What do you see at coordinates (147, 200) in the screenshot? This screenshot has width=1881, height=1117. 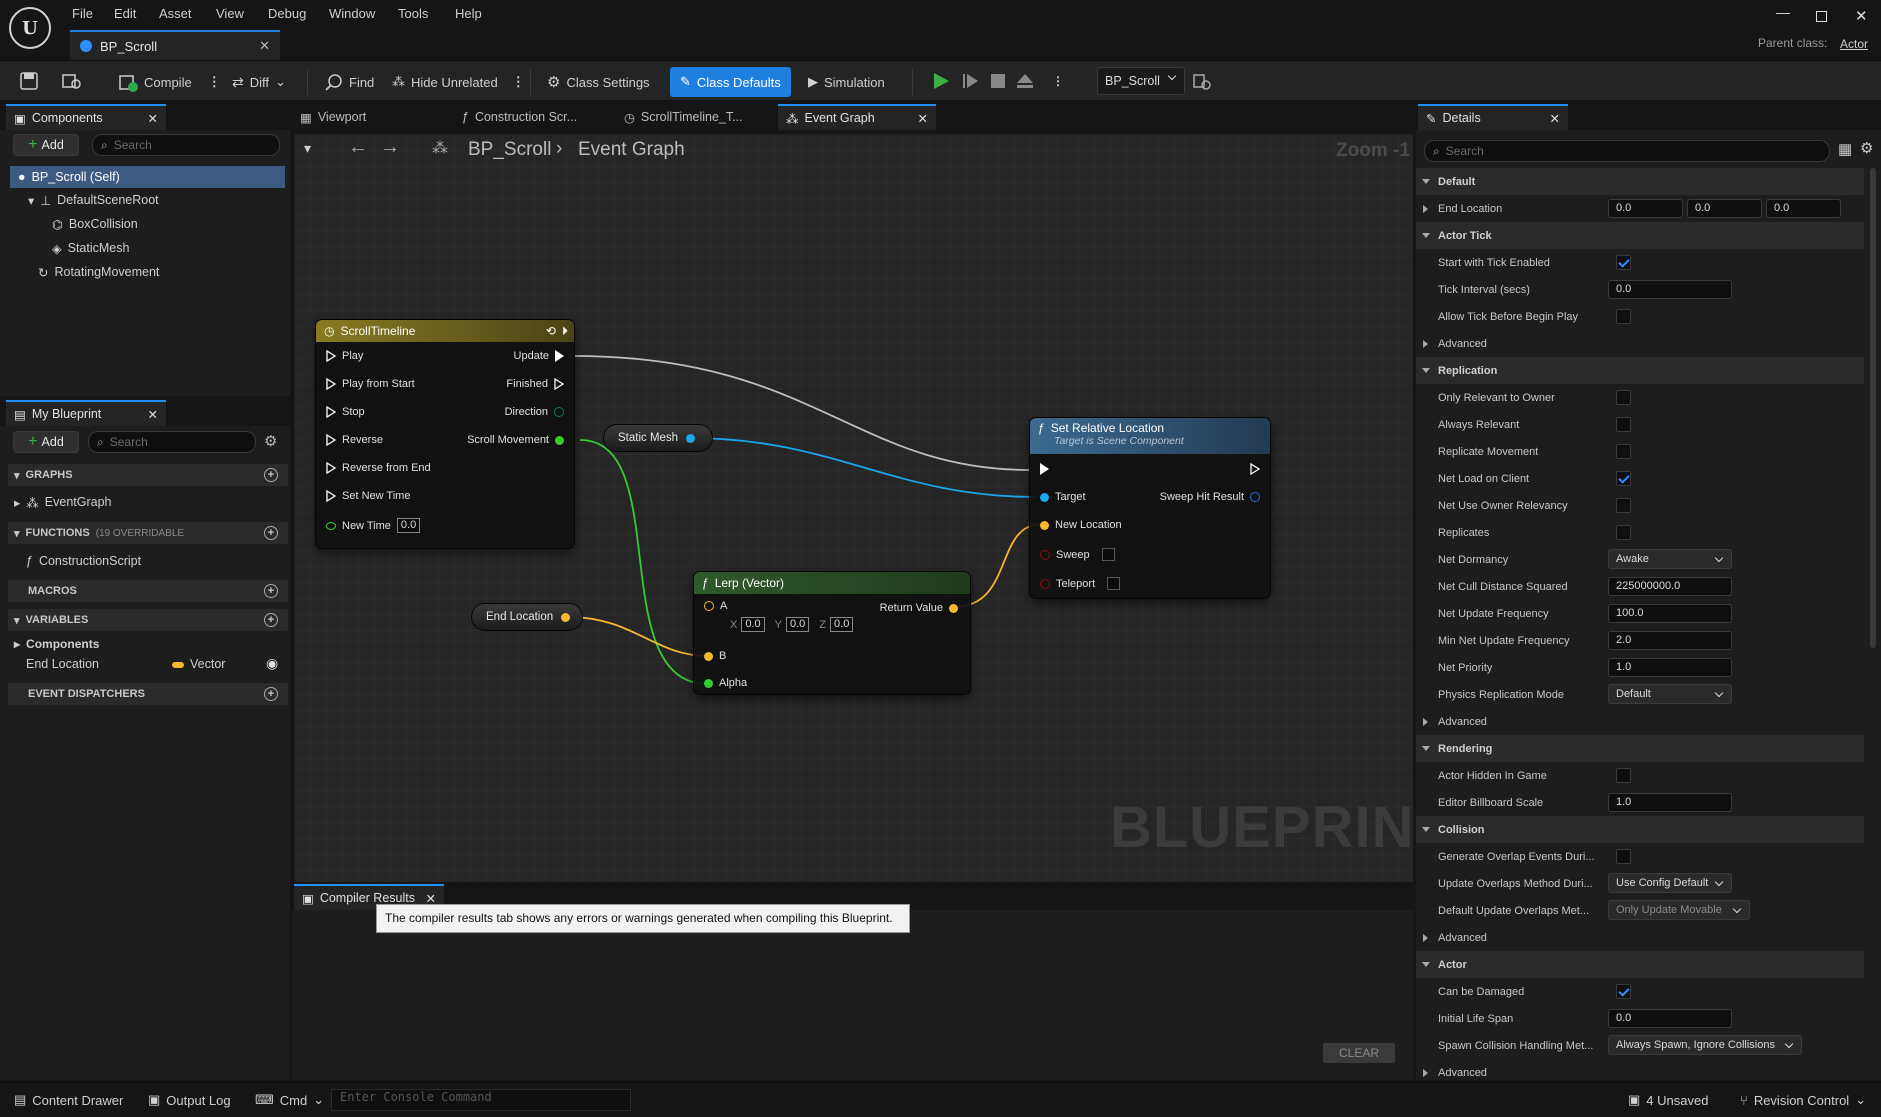 I see `tree-item-root: ▾ ⊥ DefaultSceneRoot` at bounding box center [147, 200].